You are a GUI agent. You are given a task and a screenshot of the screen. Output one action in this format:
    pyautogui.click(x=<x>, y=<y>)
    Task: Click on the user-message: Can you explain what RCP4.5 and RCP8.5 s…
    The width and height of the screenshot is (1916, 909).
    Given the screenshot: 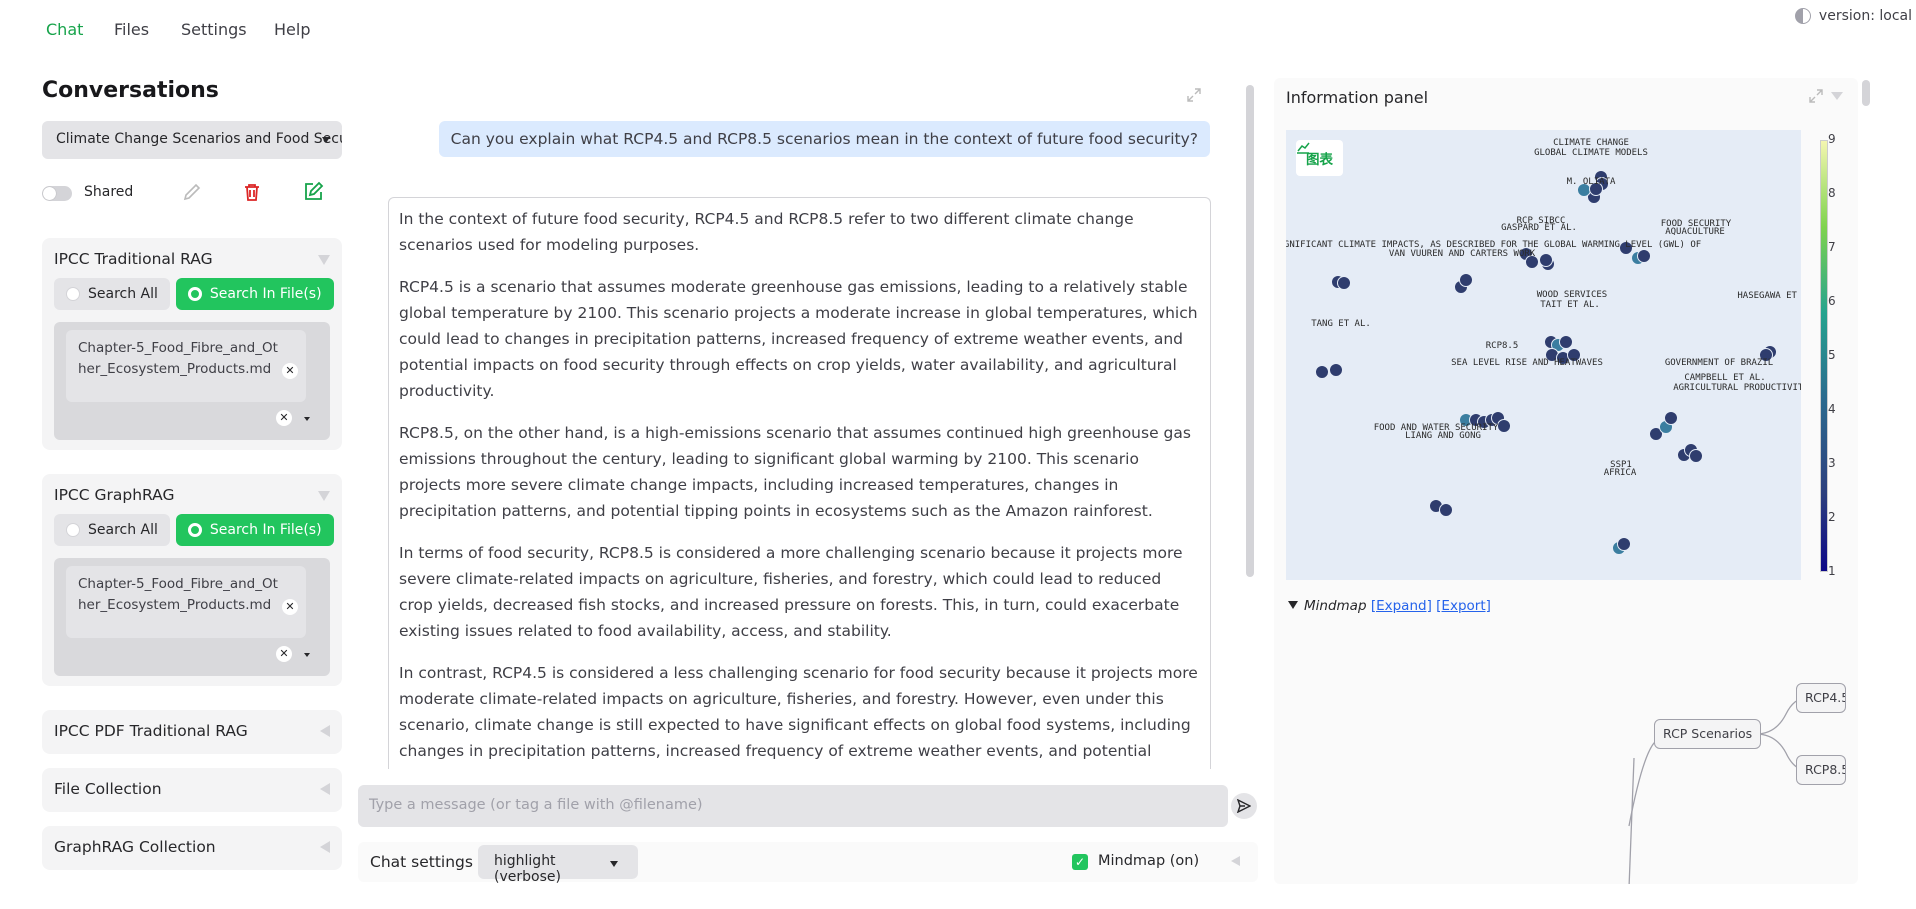 What is the action you would take?
    pyautogui.click(x=824, y=139)
    